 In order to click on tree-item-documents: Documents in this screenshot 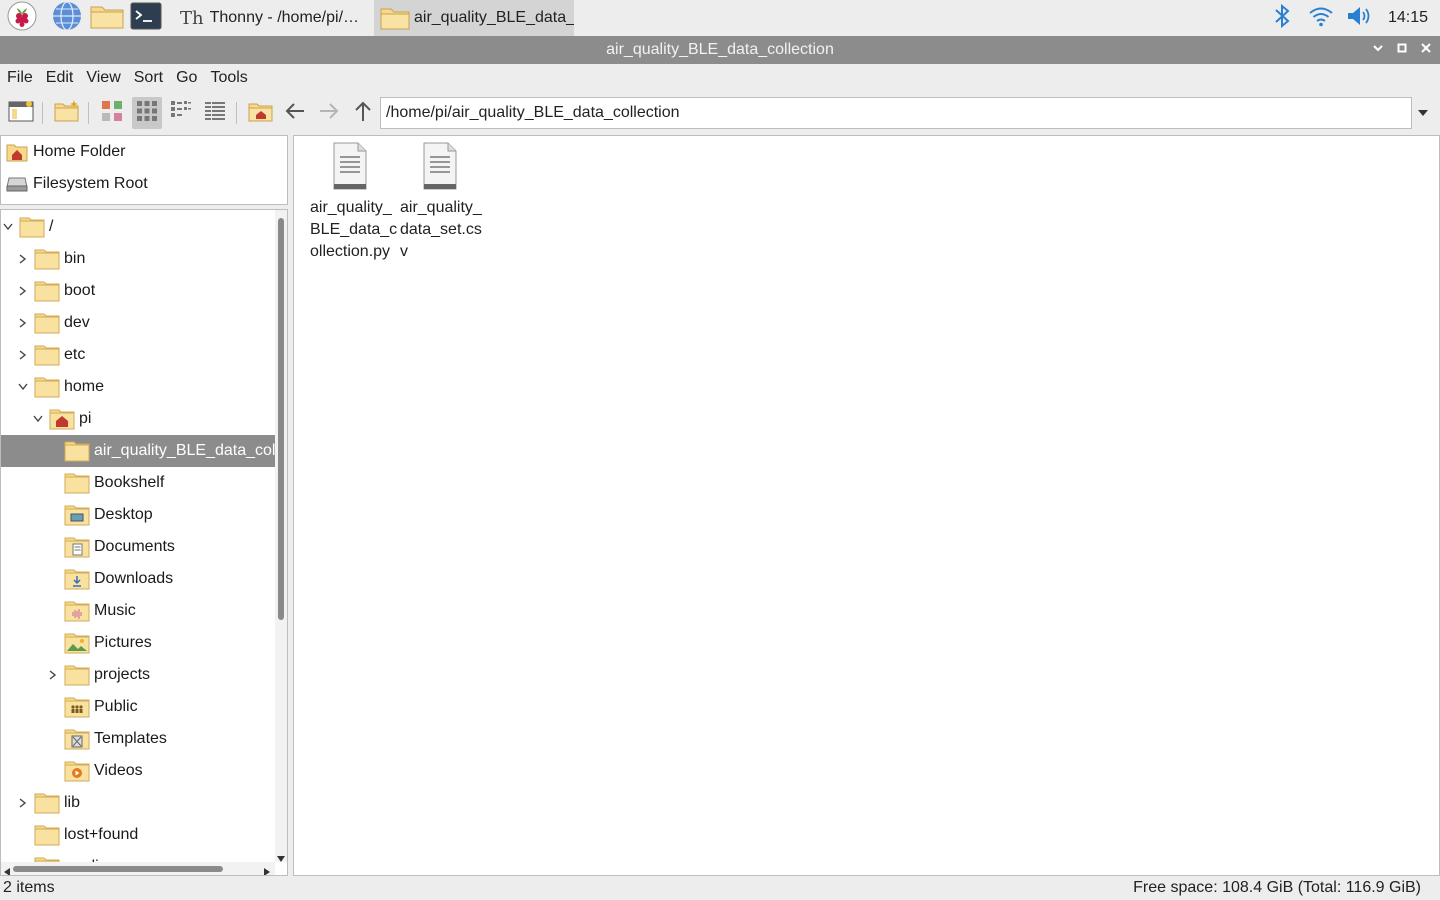, I will do `click(138, 547)`.